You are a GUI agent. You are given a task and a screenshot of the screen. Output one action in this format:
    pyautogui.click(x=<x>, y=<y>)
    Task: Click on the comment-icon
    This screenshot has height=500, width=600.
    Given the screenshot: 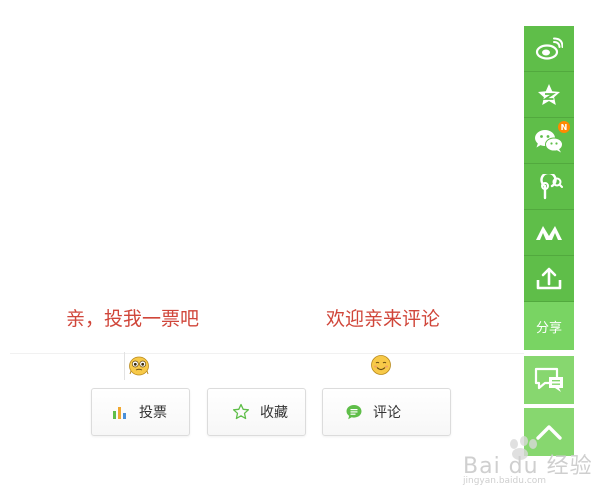 What is the action you would take?
    pyautogui.click(x=354, y=412)
    